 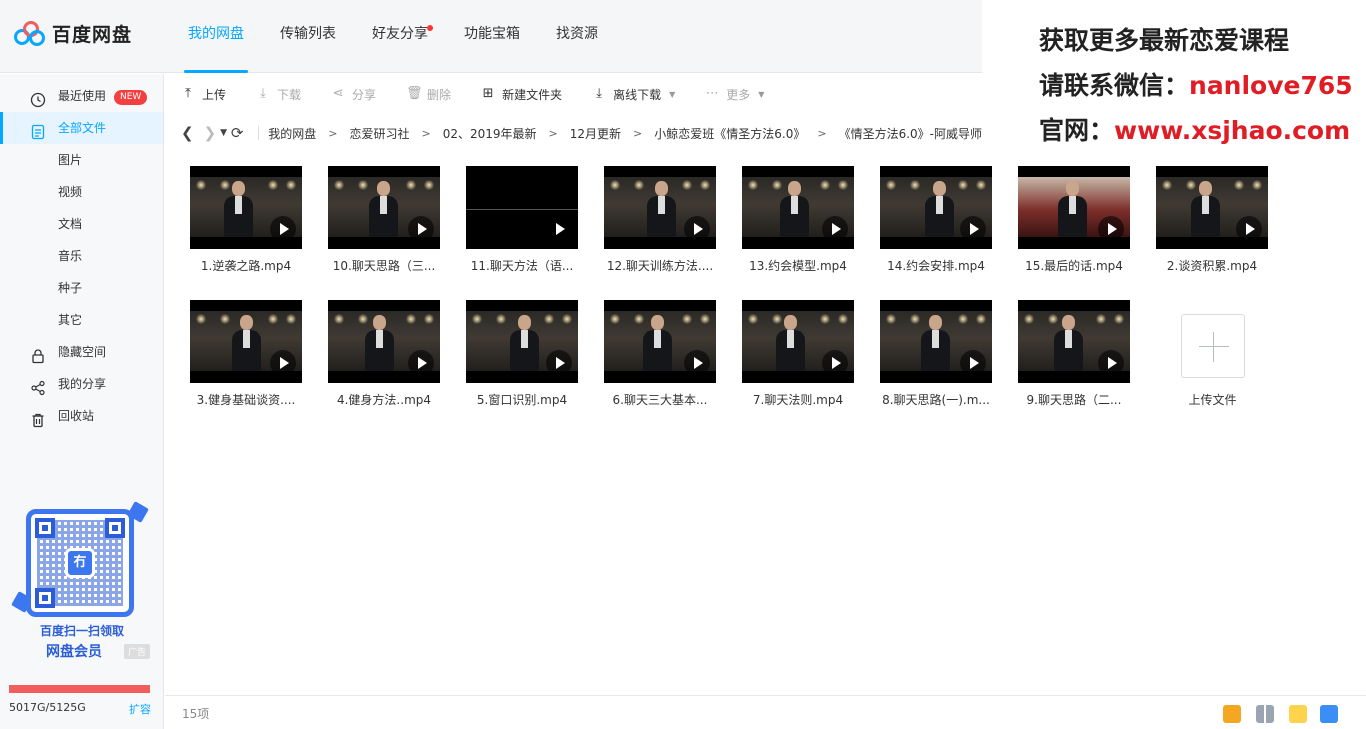 I want to click on breadcrumb-item: 12月更新, so click(x=595, y=133).